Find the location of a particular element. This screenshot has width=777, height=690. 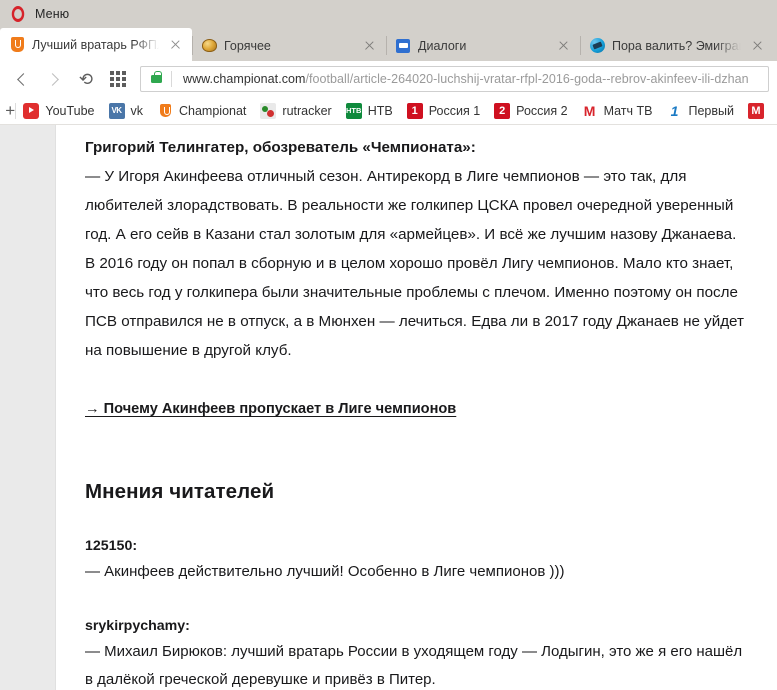

shield-icon is located at coordinates (17, 45).